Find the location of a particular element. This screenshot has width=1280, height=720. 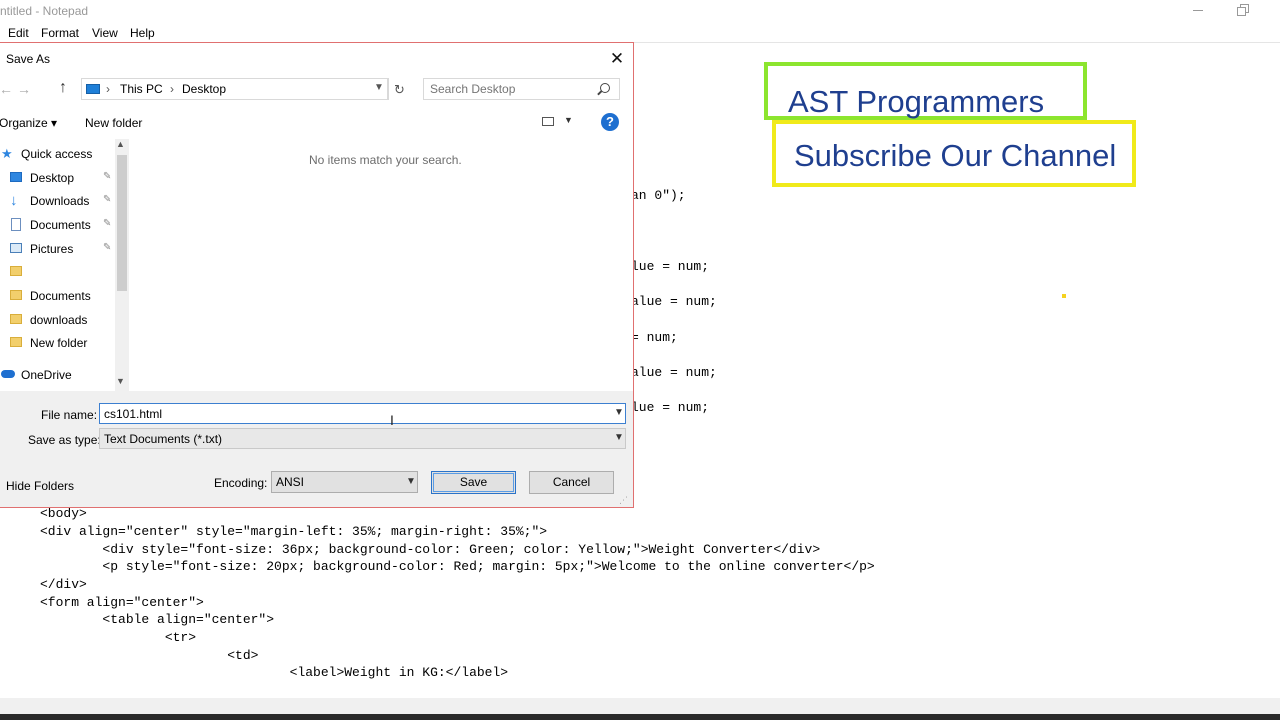

nav-item-new-folder: New folder is located at coordinates (57, 343).